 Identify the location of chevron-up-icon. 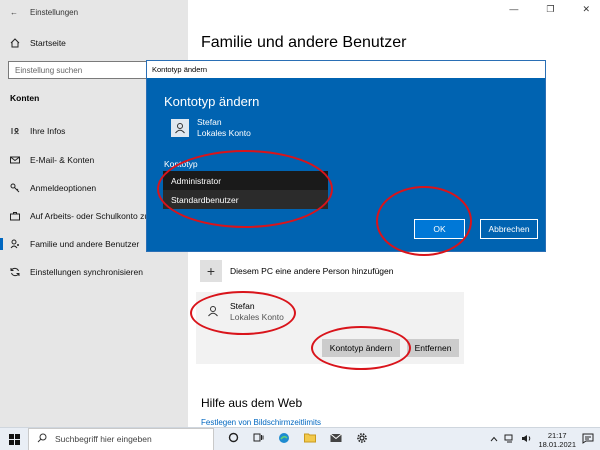
(494, 439).